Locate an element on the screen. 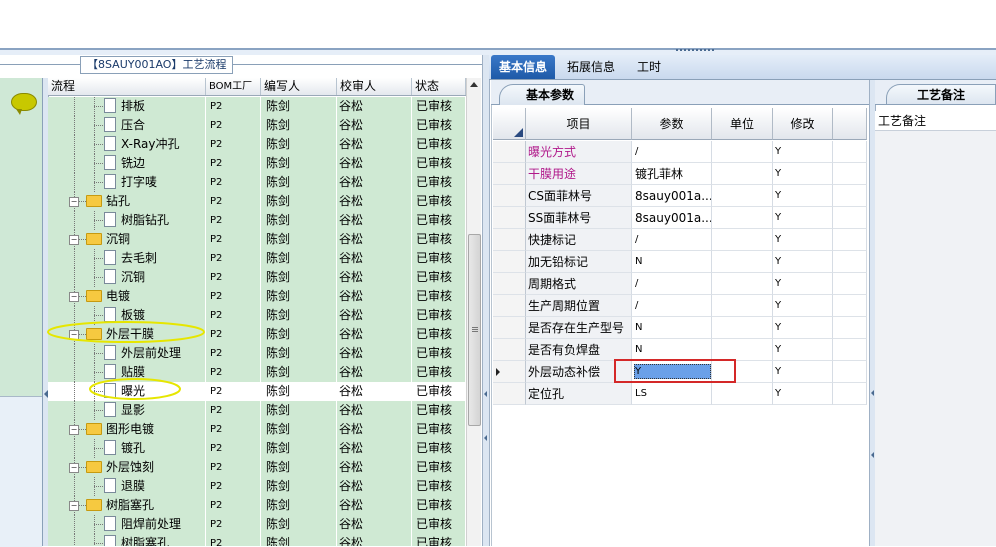  param-item-cell: 快捷标记 is located at coordinates (579, 240).